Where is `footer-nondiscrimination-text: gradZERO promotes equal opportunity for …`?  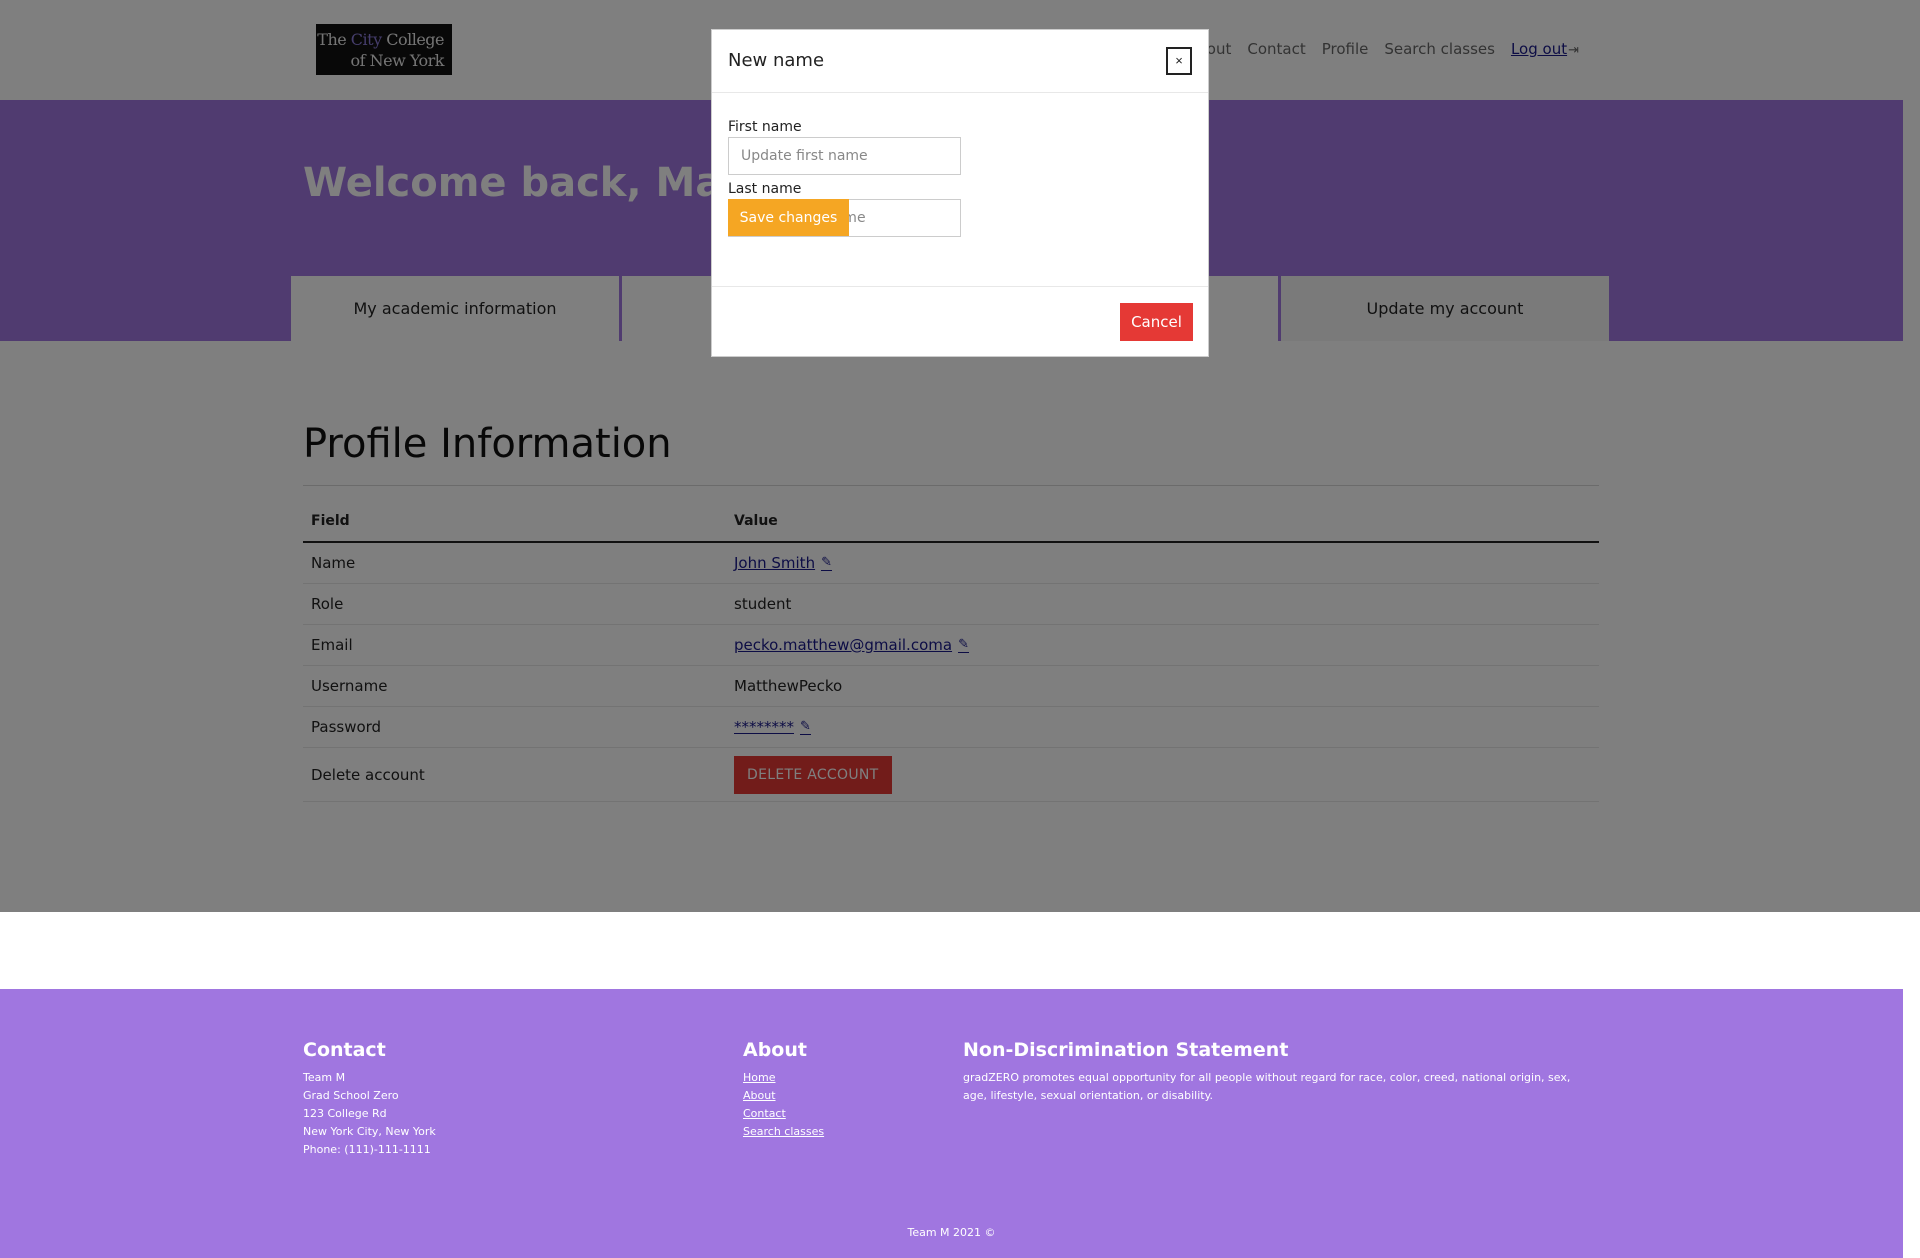 footer-nondiscrimination-text: gradZERO promotes equal opportunity for … is located at coordinates (1267, 1086).